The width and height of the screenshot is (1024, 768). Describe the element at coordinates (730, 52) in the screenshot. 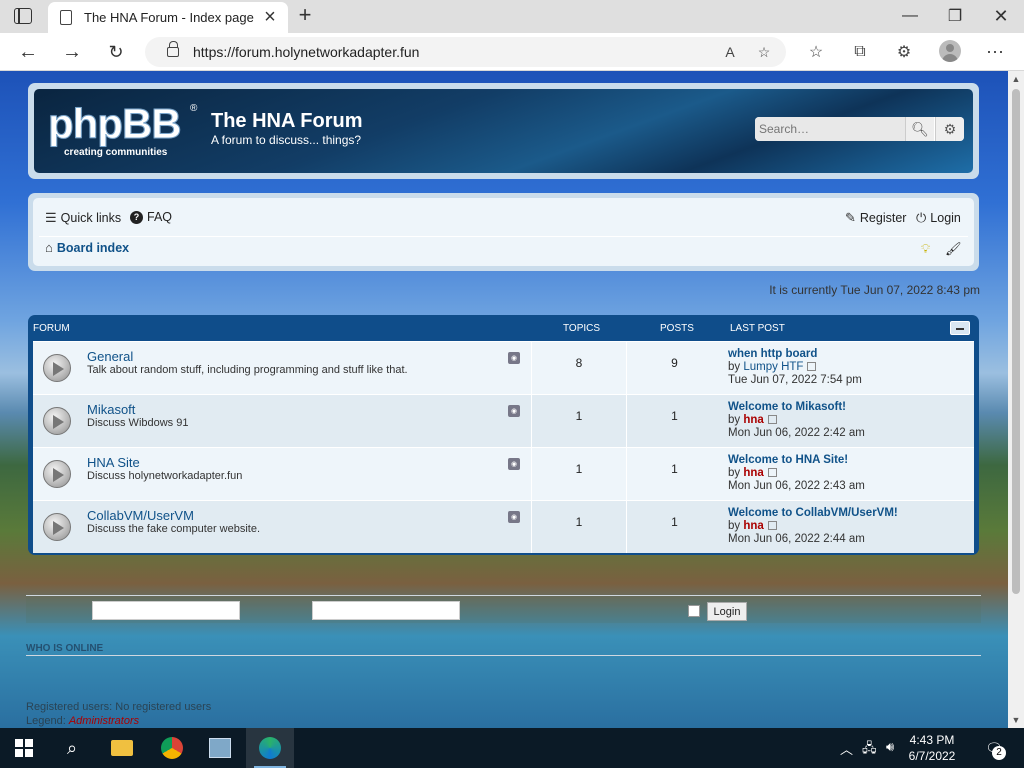

I see `read-aloud-icon: A` at that location.